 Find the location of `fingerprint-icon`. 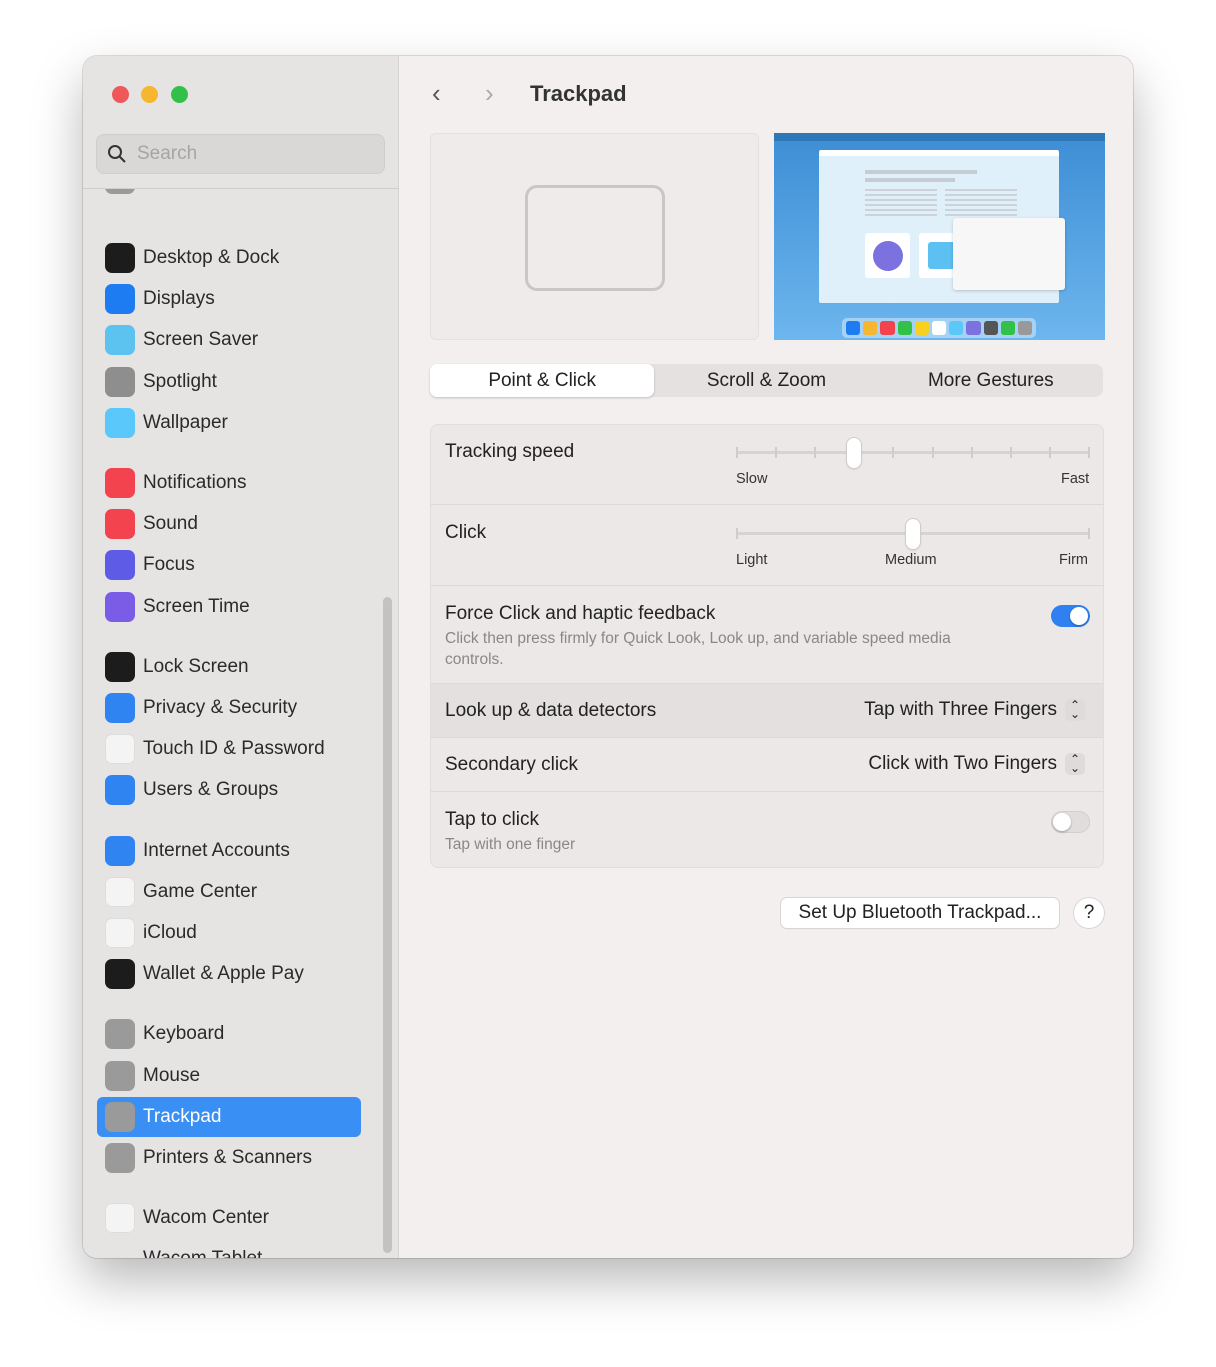

fingerprint-icon is located at coordinates (120, 749).